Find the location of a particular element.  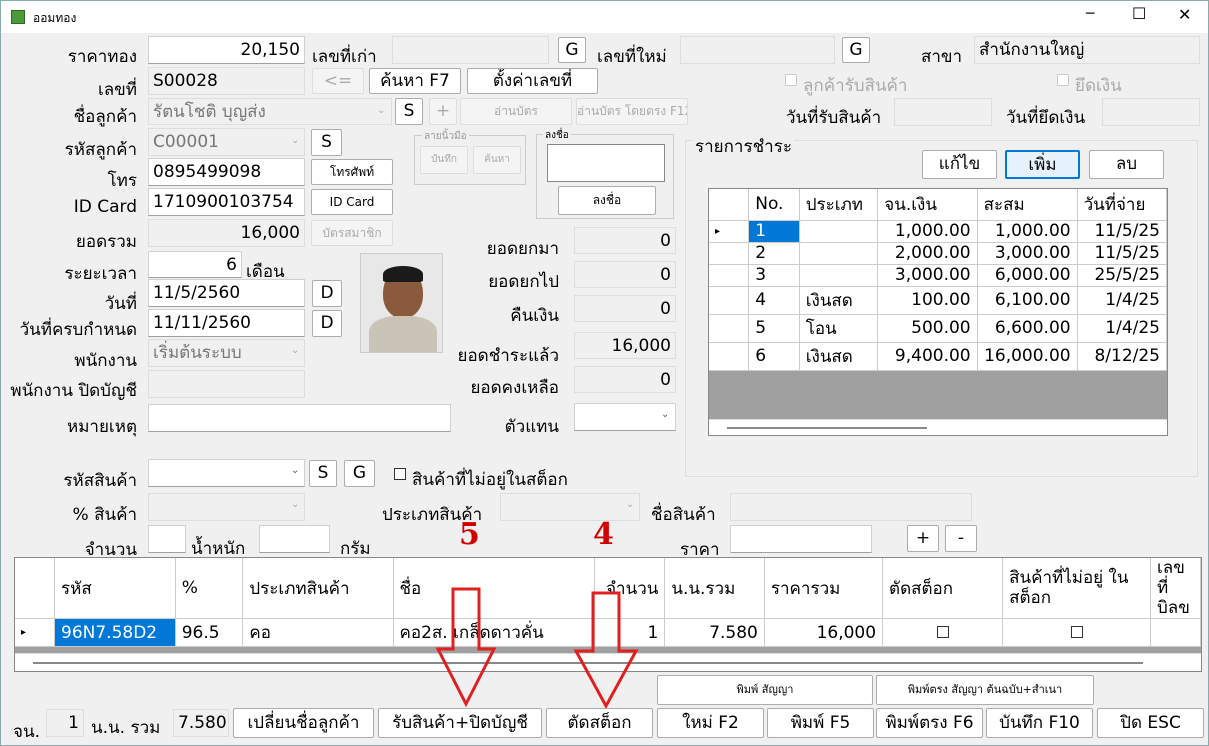

date-input: 11/5/2560 is located at coordinates (226, 293).